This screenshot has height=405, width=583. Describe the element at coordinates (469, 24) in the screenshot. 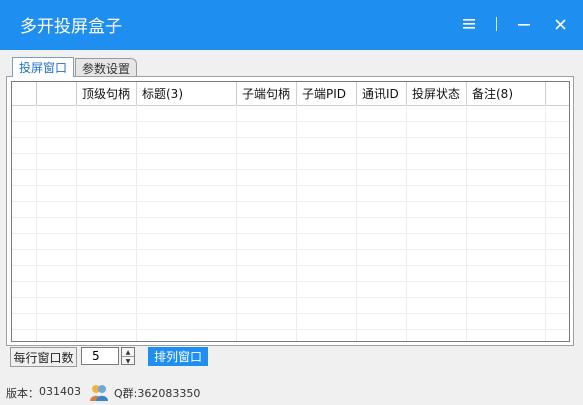

I see `menu-icon` at that location.